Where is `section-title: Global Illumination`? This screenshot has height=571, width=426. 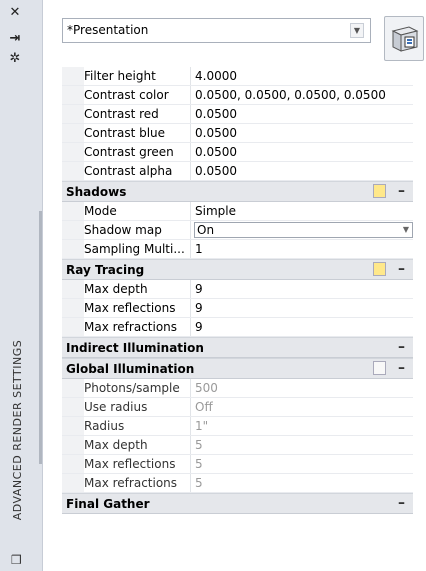 section-title: Global Illumination is located at coordinates (130, 369).